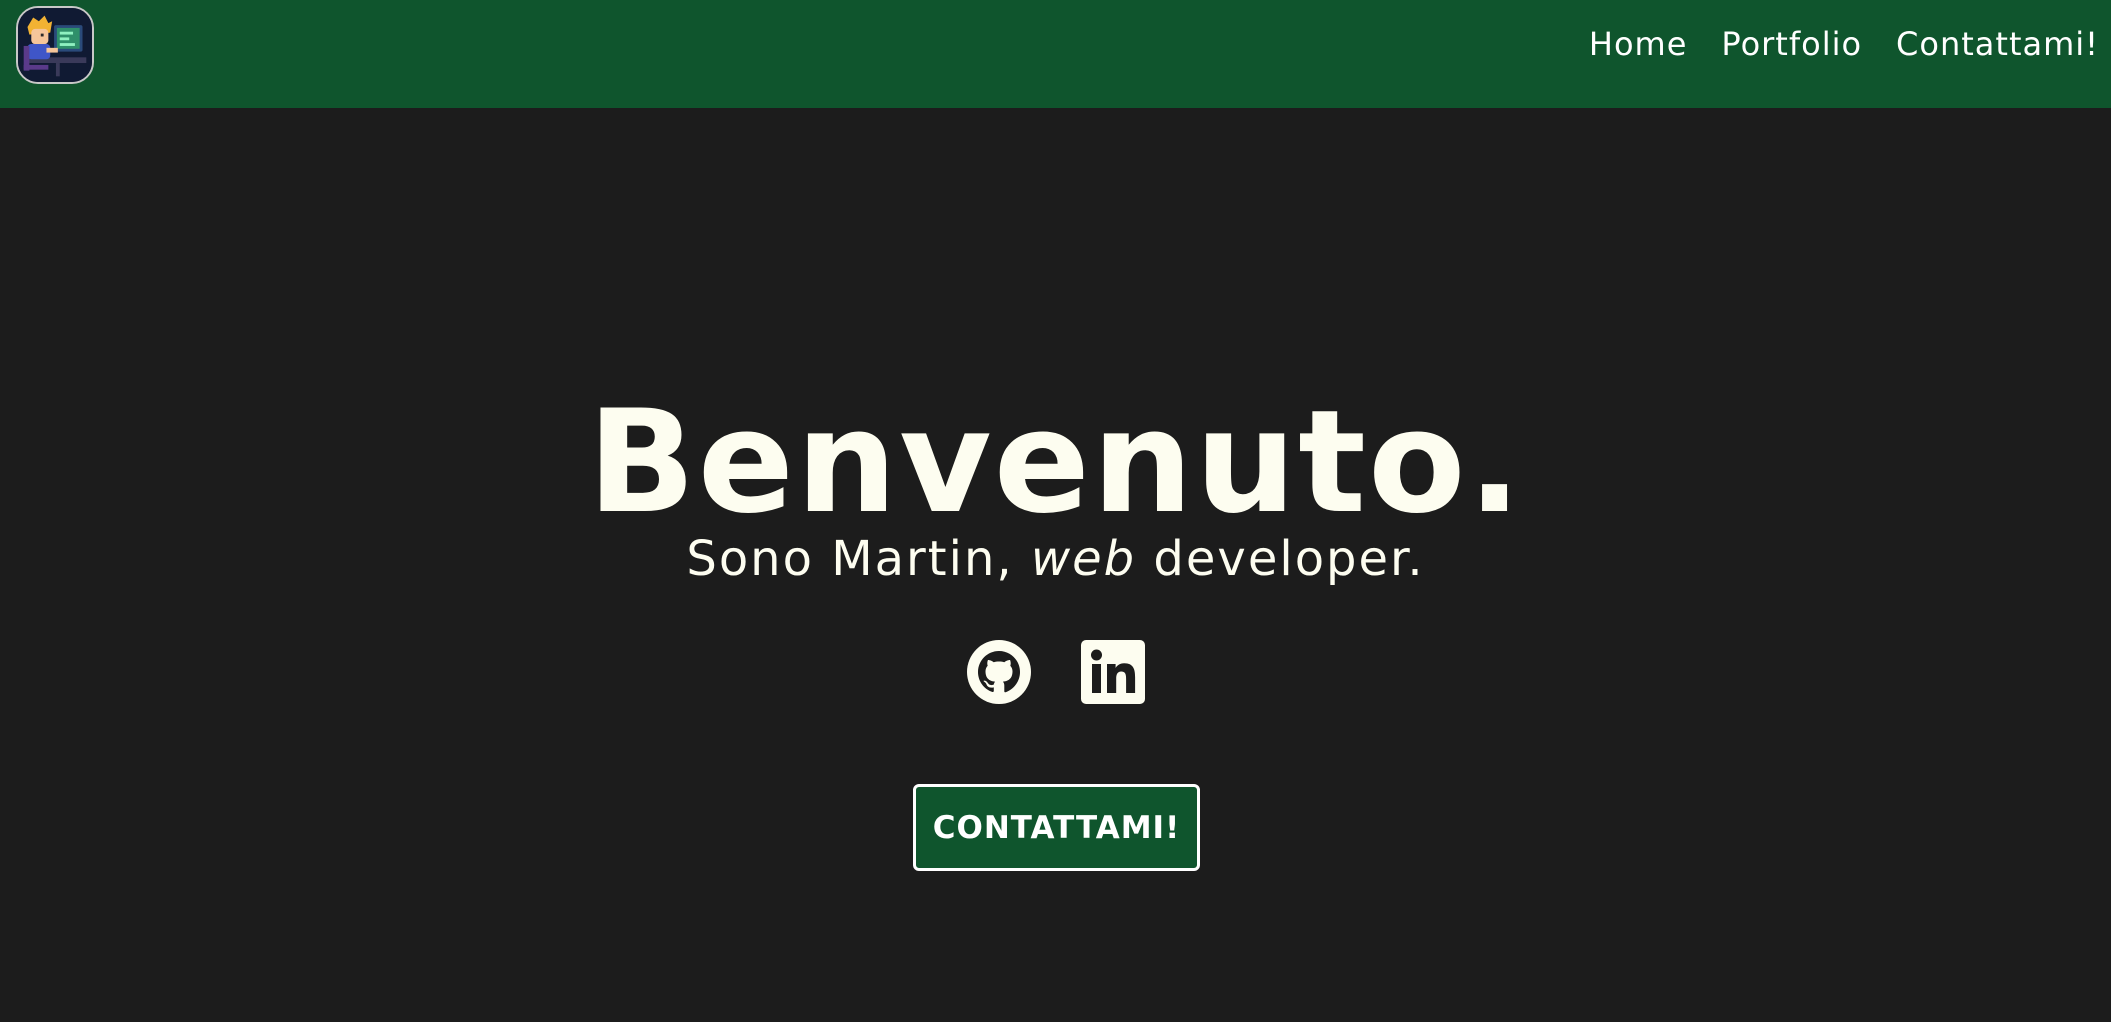  I want to click on main-nav: Home Portfolio Contattami!, so click(1844, 44).